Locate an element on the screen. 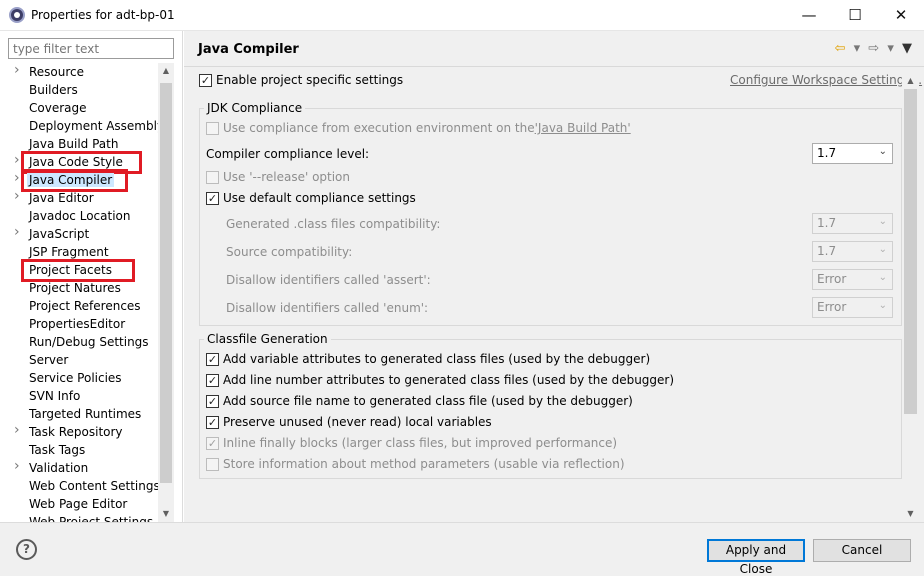 The height and width of the screenshot is (576, 924). tree-item-project-natures: Project Natures is located at coordinates (79, 289).